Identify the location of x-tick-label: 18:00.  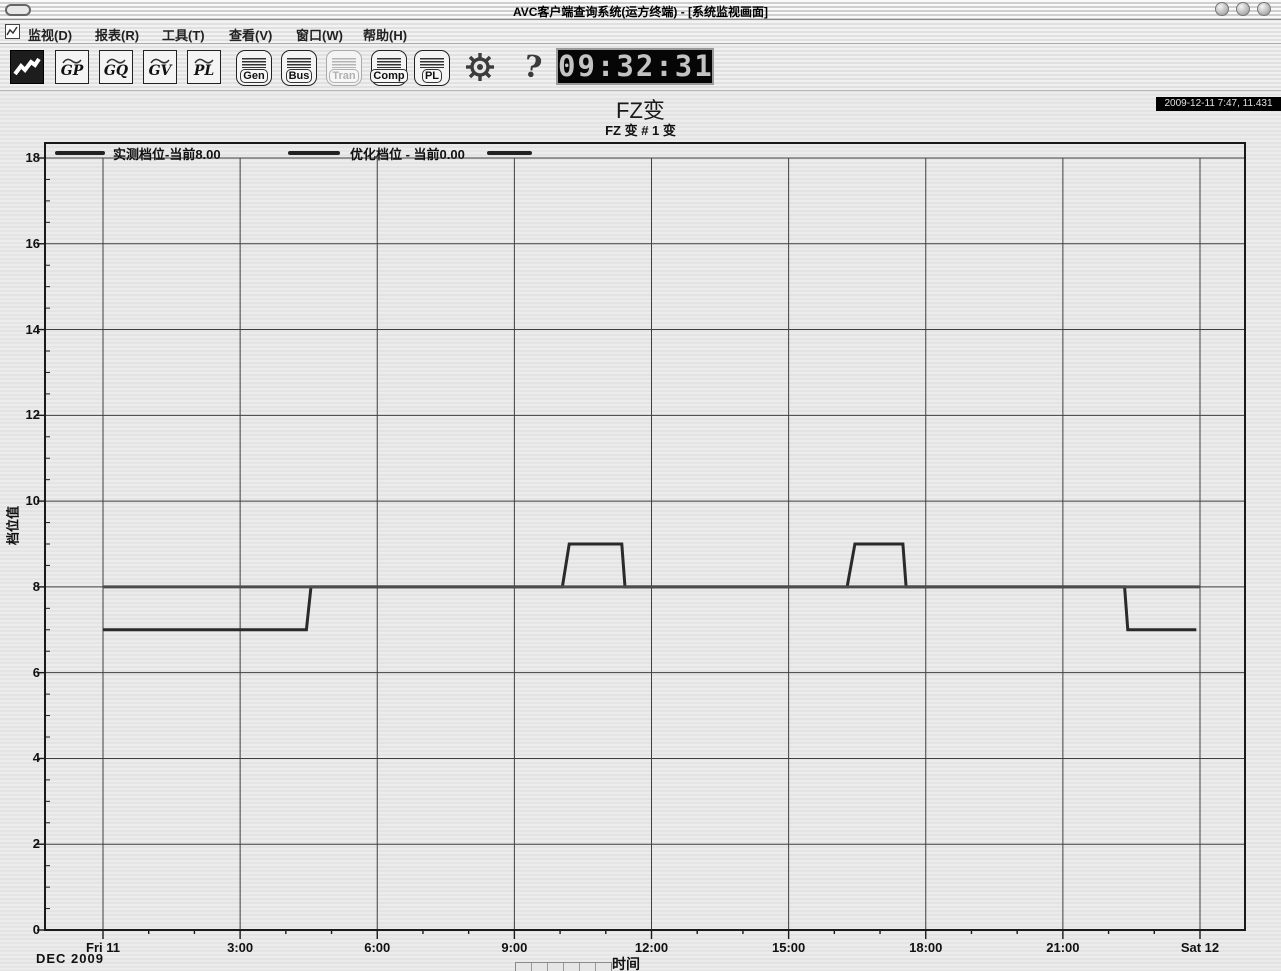
(926, 947).